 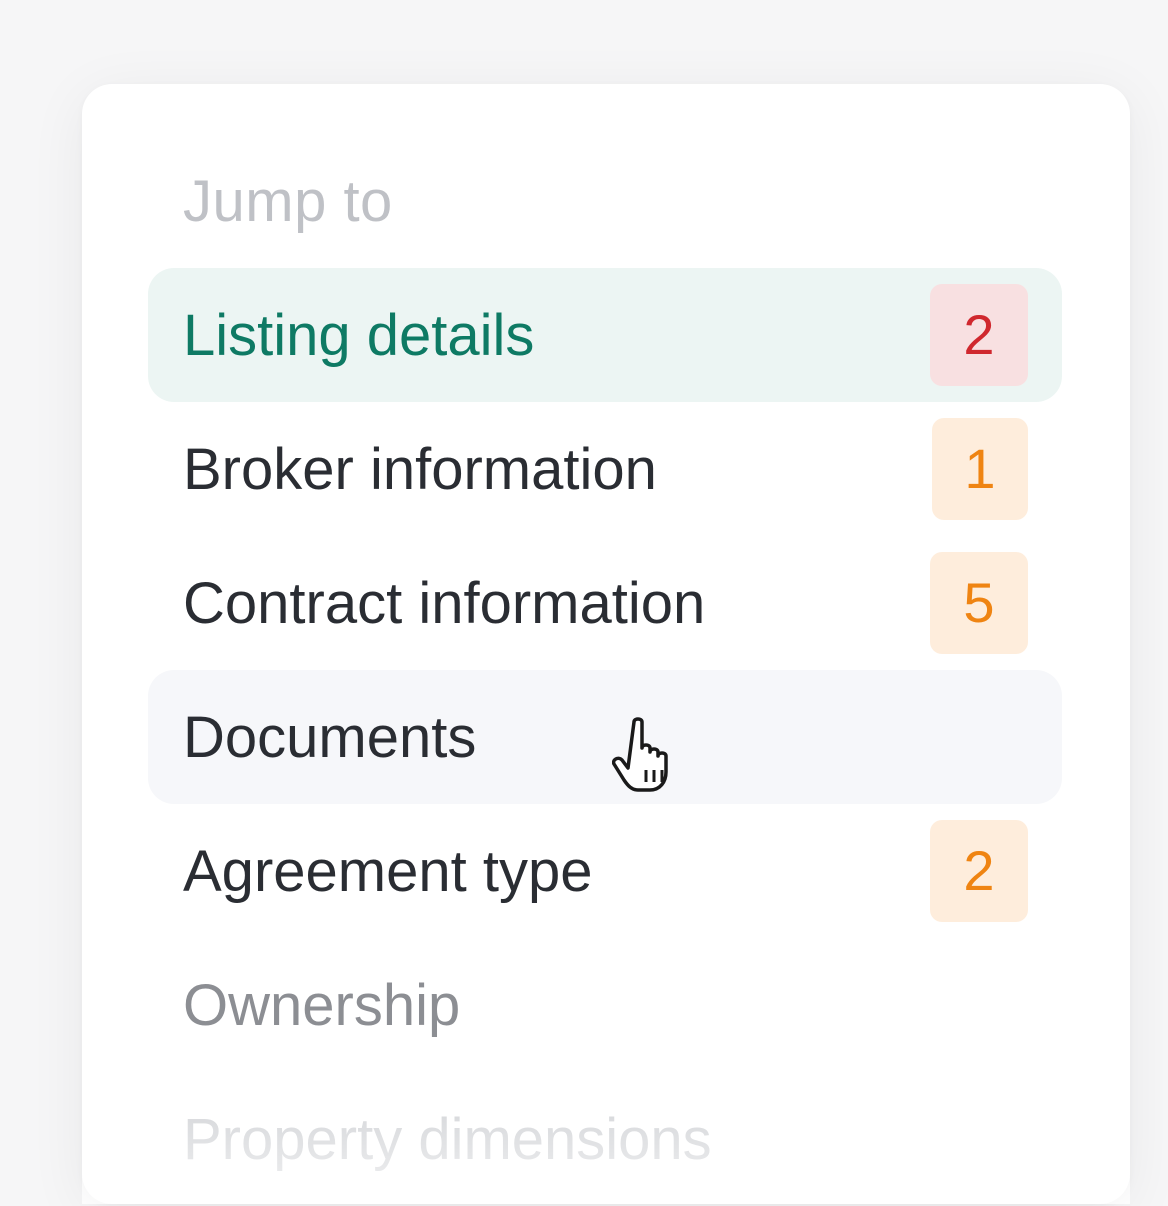 What do you see at coordinates (979, 871) in the screenshot?
I see `warning-count-badge: 2` at bounding box center [979, 871].